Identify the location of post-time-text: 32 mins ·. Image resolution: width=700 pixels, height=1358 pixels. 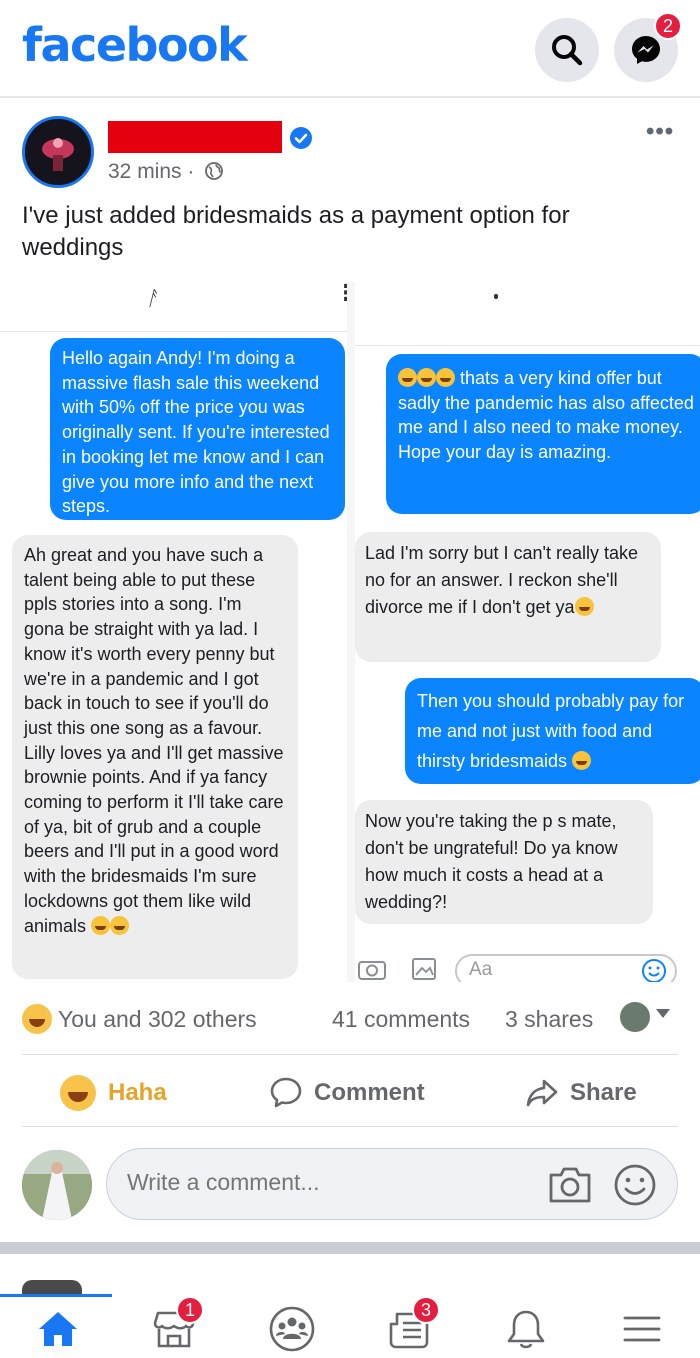
(151, 171).